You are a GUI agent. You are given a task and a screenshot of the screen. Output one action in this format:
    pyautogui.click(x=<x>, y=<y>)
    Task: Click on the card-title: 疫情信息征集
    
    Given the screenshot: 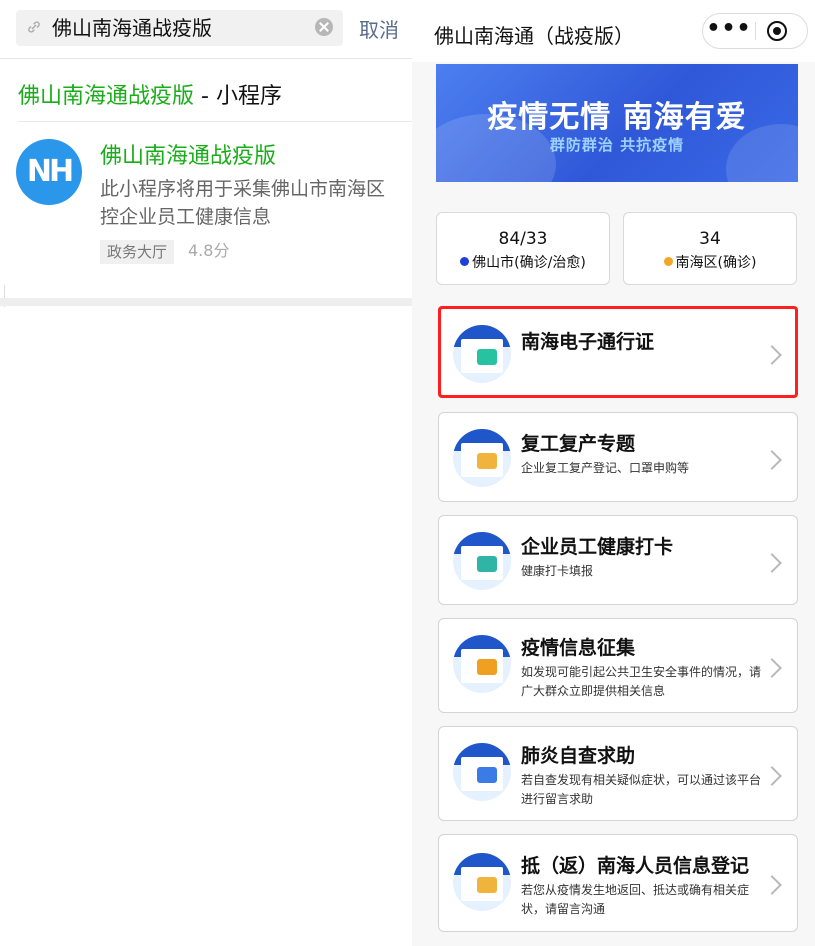 What is the action you would take?
    pyautogui.click(x=578, y=648)
    